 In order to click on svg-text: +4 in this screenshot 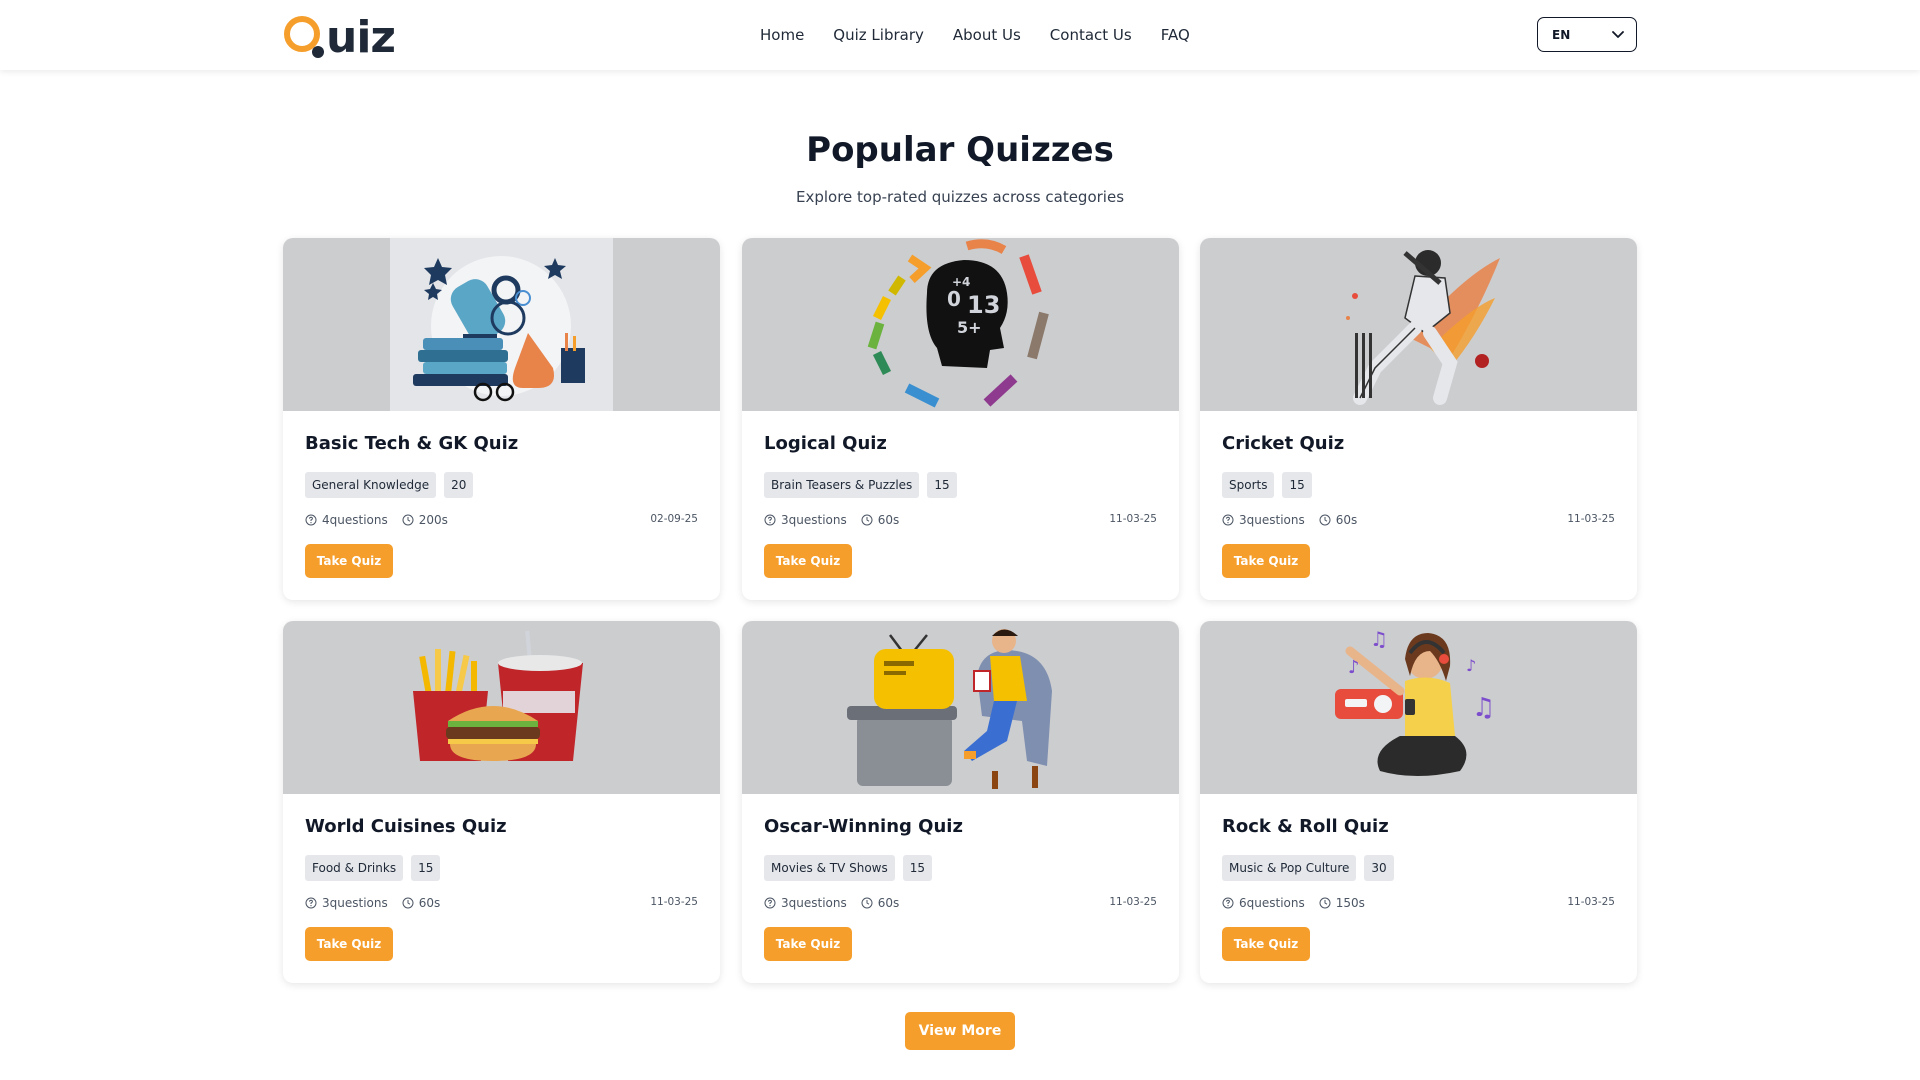, I will do `click(961, 282)`.